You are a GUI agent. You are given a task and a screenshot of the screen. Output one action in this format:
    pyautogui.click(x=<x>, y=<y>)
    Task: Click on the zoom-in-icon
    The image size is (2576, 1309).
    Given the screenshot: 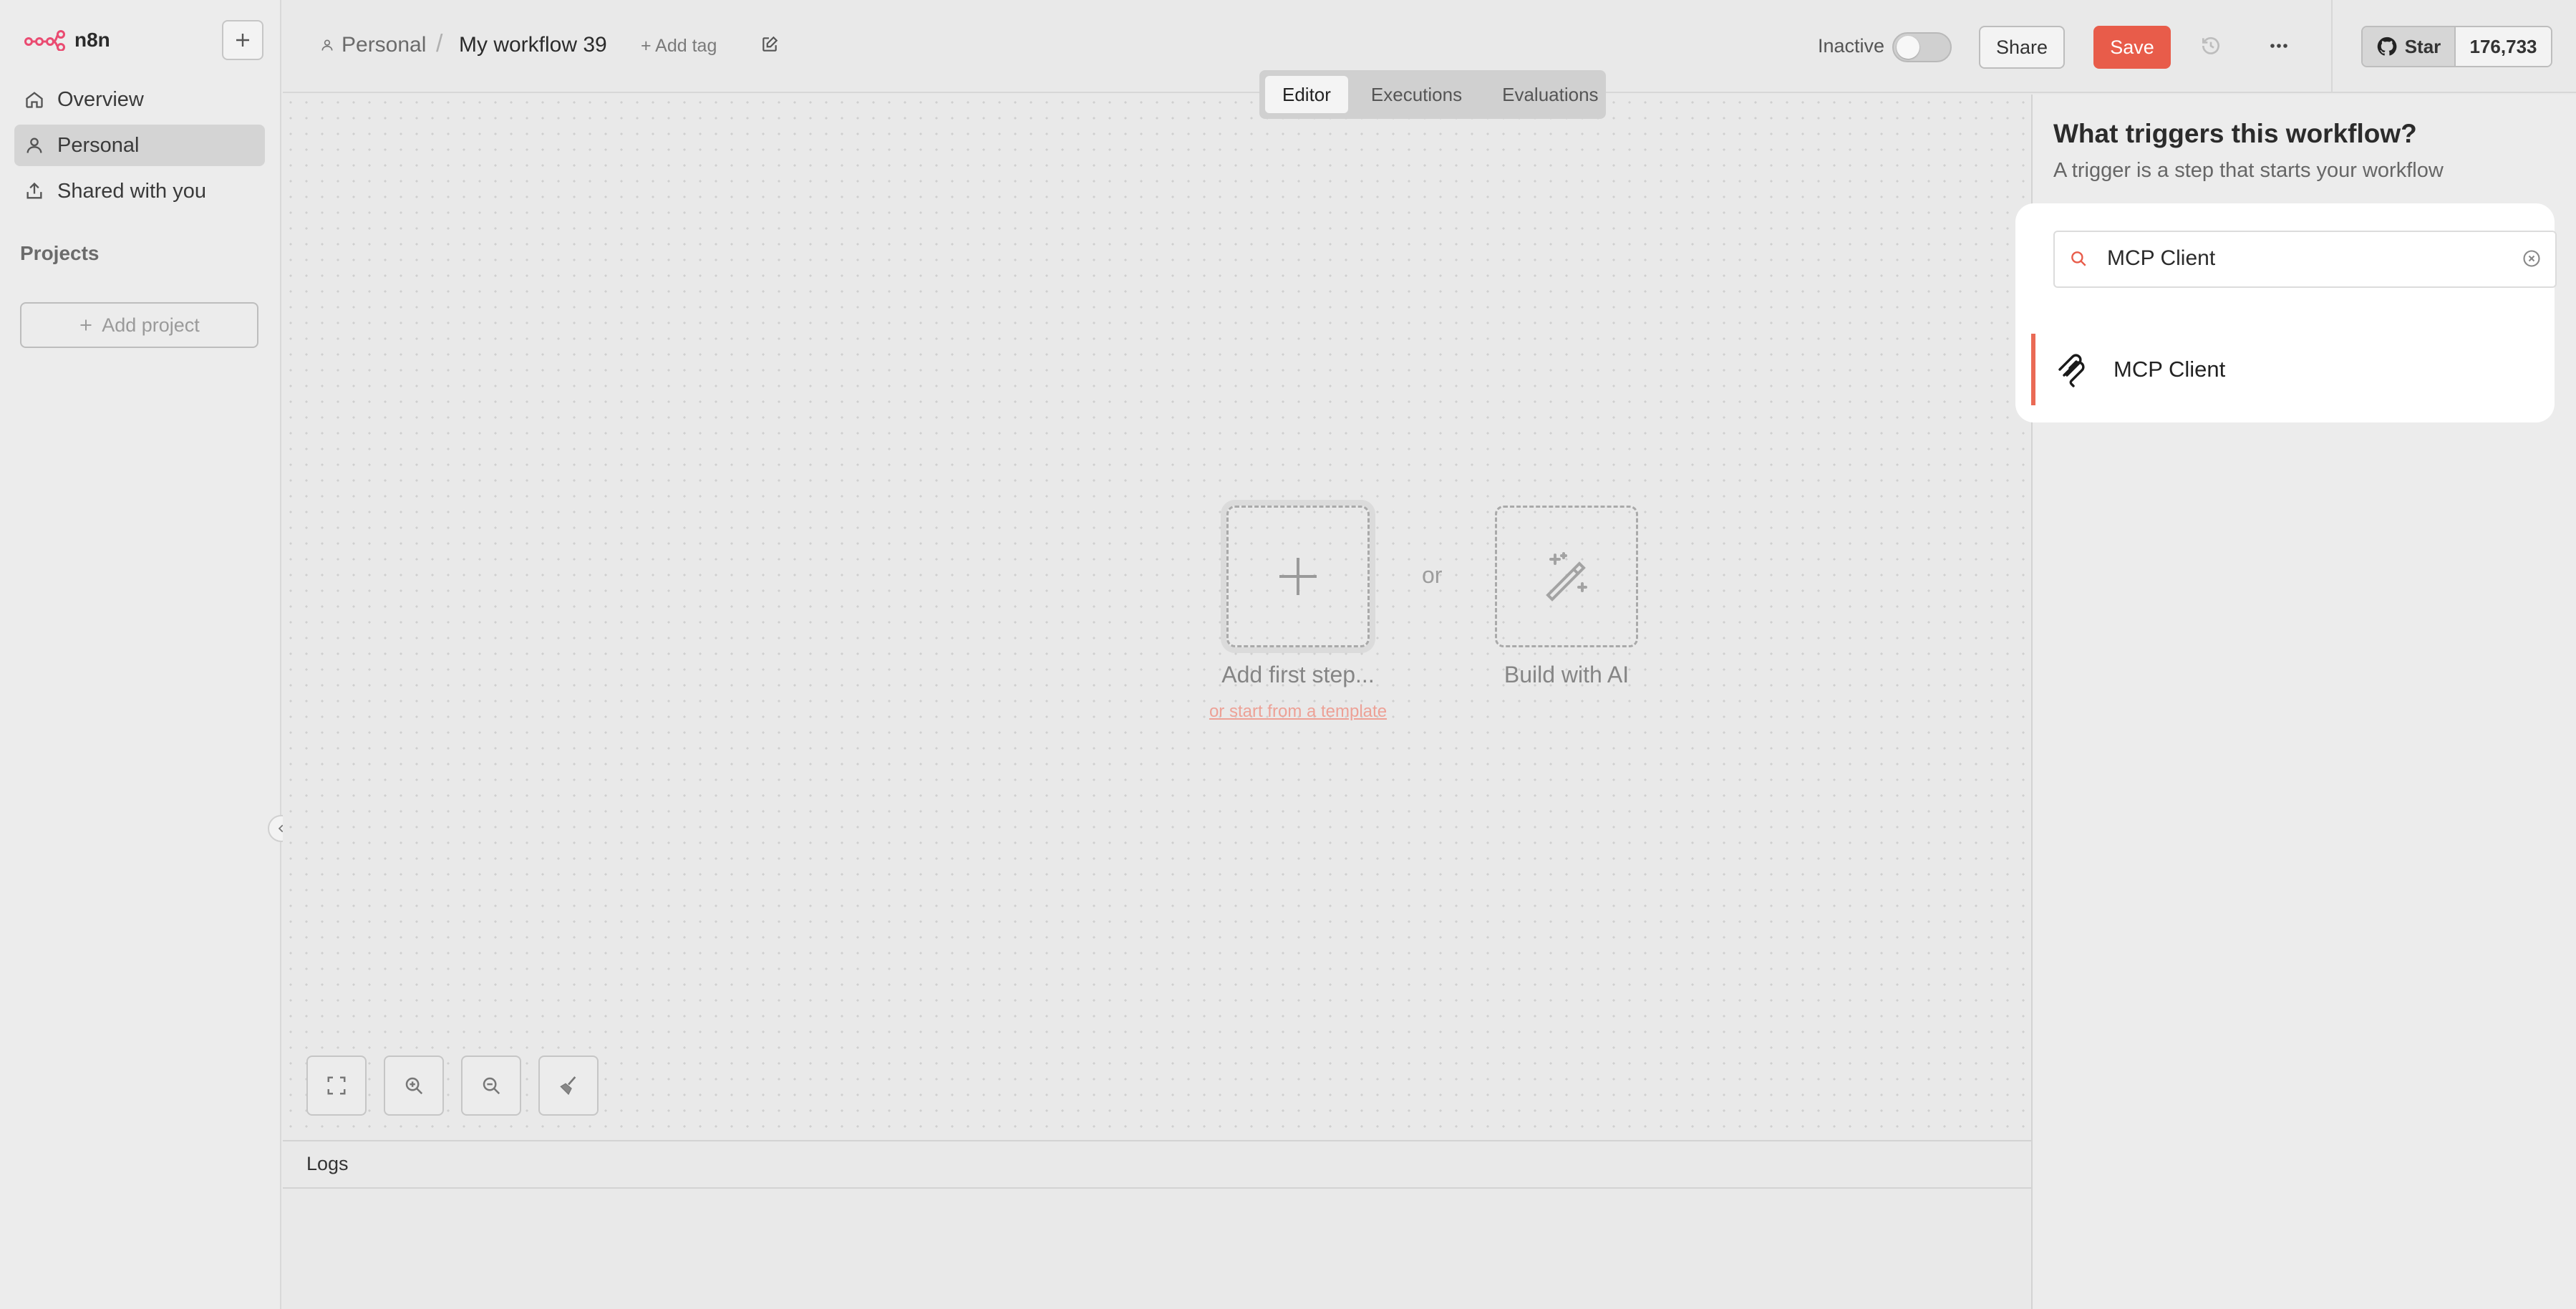 What is the action you would take?
    pyautogui.click(x=414, y=1086)
    